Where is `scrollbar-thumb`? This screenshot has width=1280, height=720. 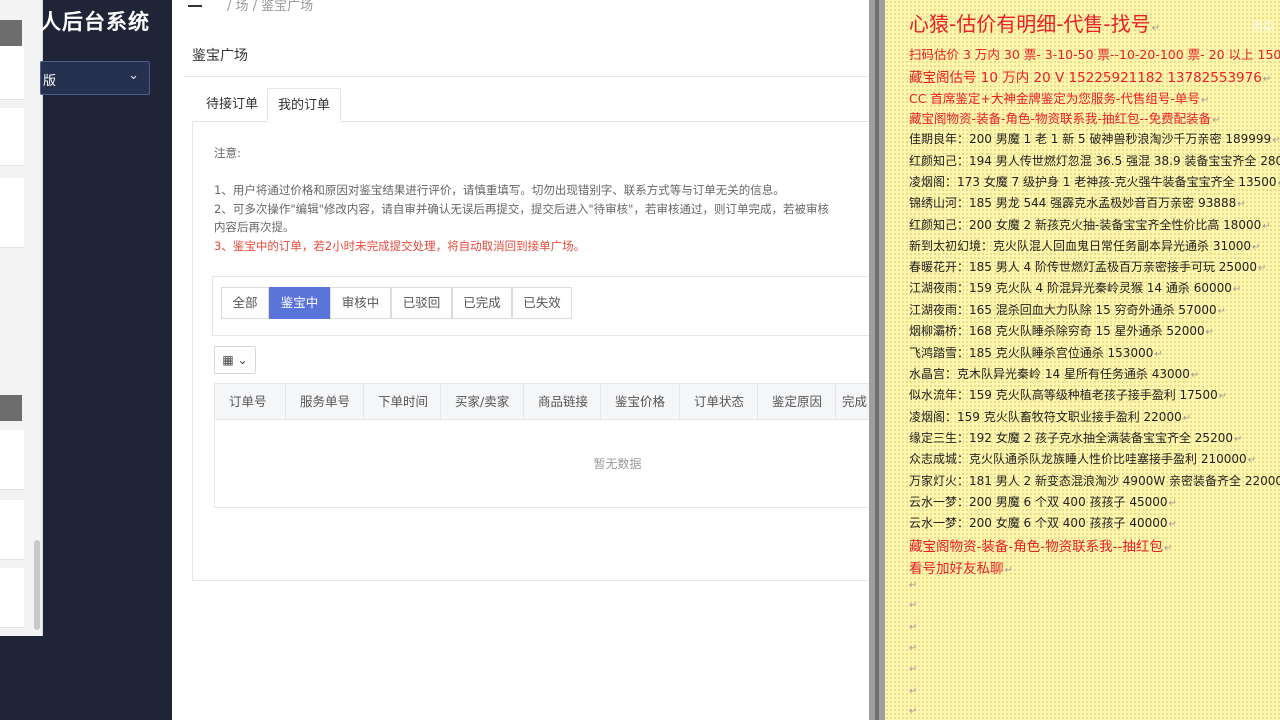 scrollbar-thumb is located at coordinates (37, 585).